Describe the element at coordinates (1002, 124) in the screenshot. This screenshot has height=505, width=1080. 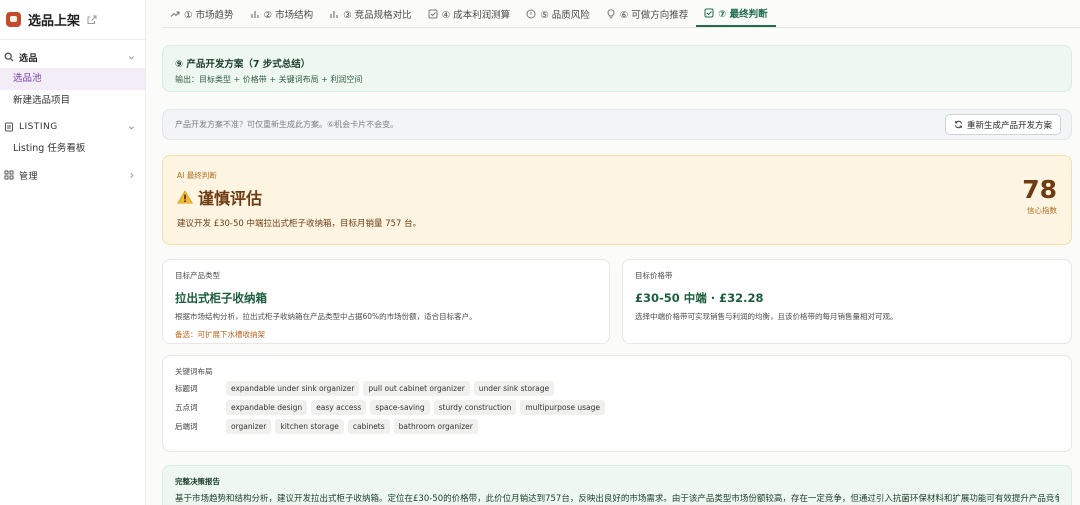
I see `regenerate-plan-button: 重新生成产品开发方案` at that location.